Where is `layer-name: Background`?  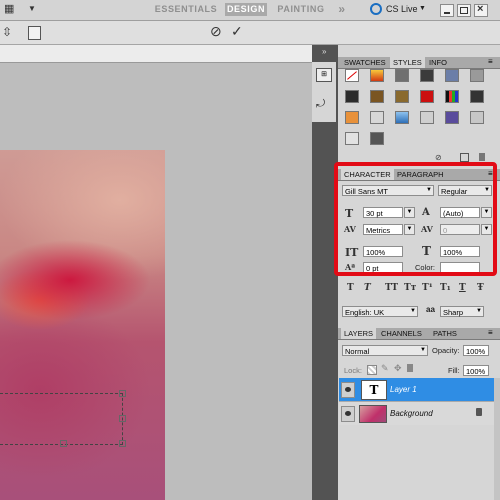
layer-name: Background is located at coordinates (411, 413).